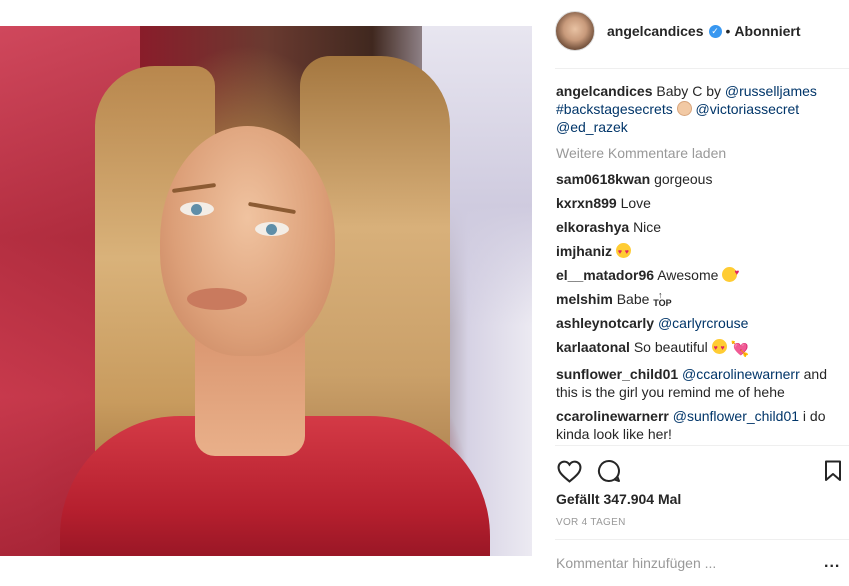 The width and height of the screenshot is (849, 586). What do you see at coordinates (575, 31) in the screenshot?
I see `avatar` at bounding box center [575, 31].